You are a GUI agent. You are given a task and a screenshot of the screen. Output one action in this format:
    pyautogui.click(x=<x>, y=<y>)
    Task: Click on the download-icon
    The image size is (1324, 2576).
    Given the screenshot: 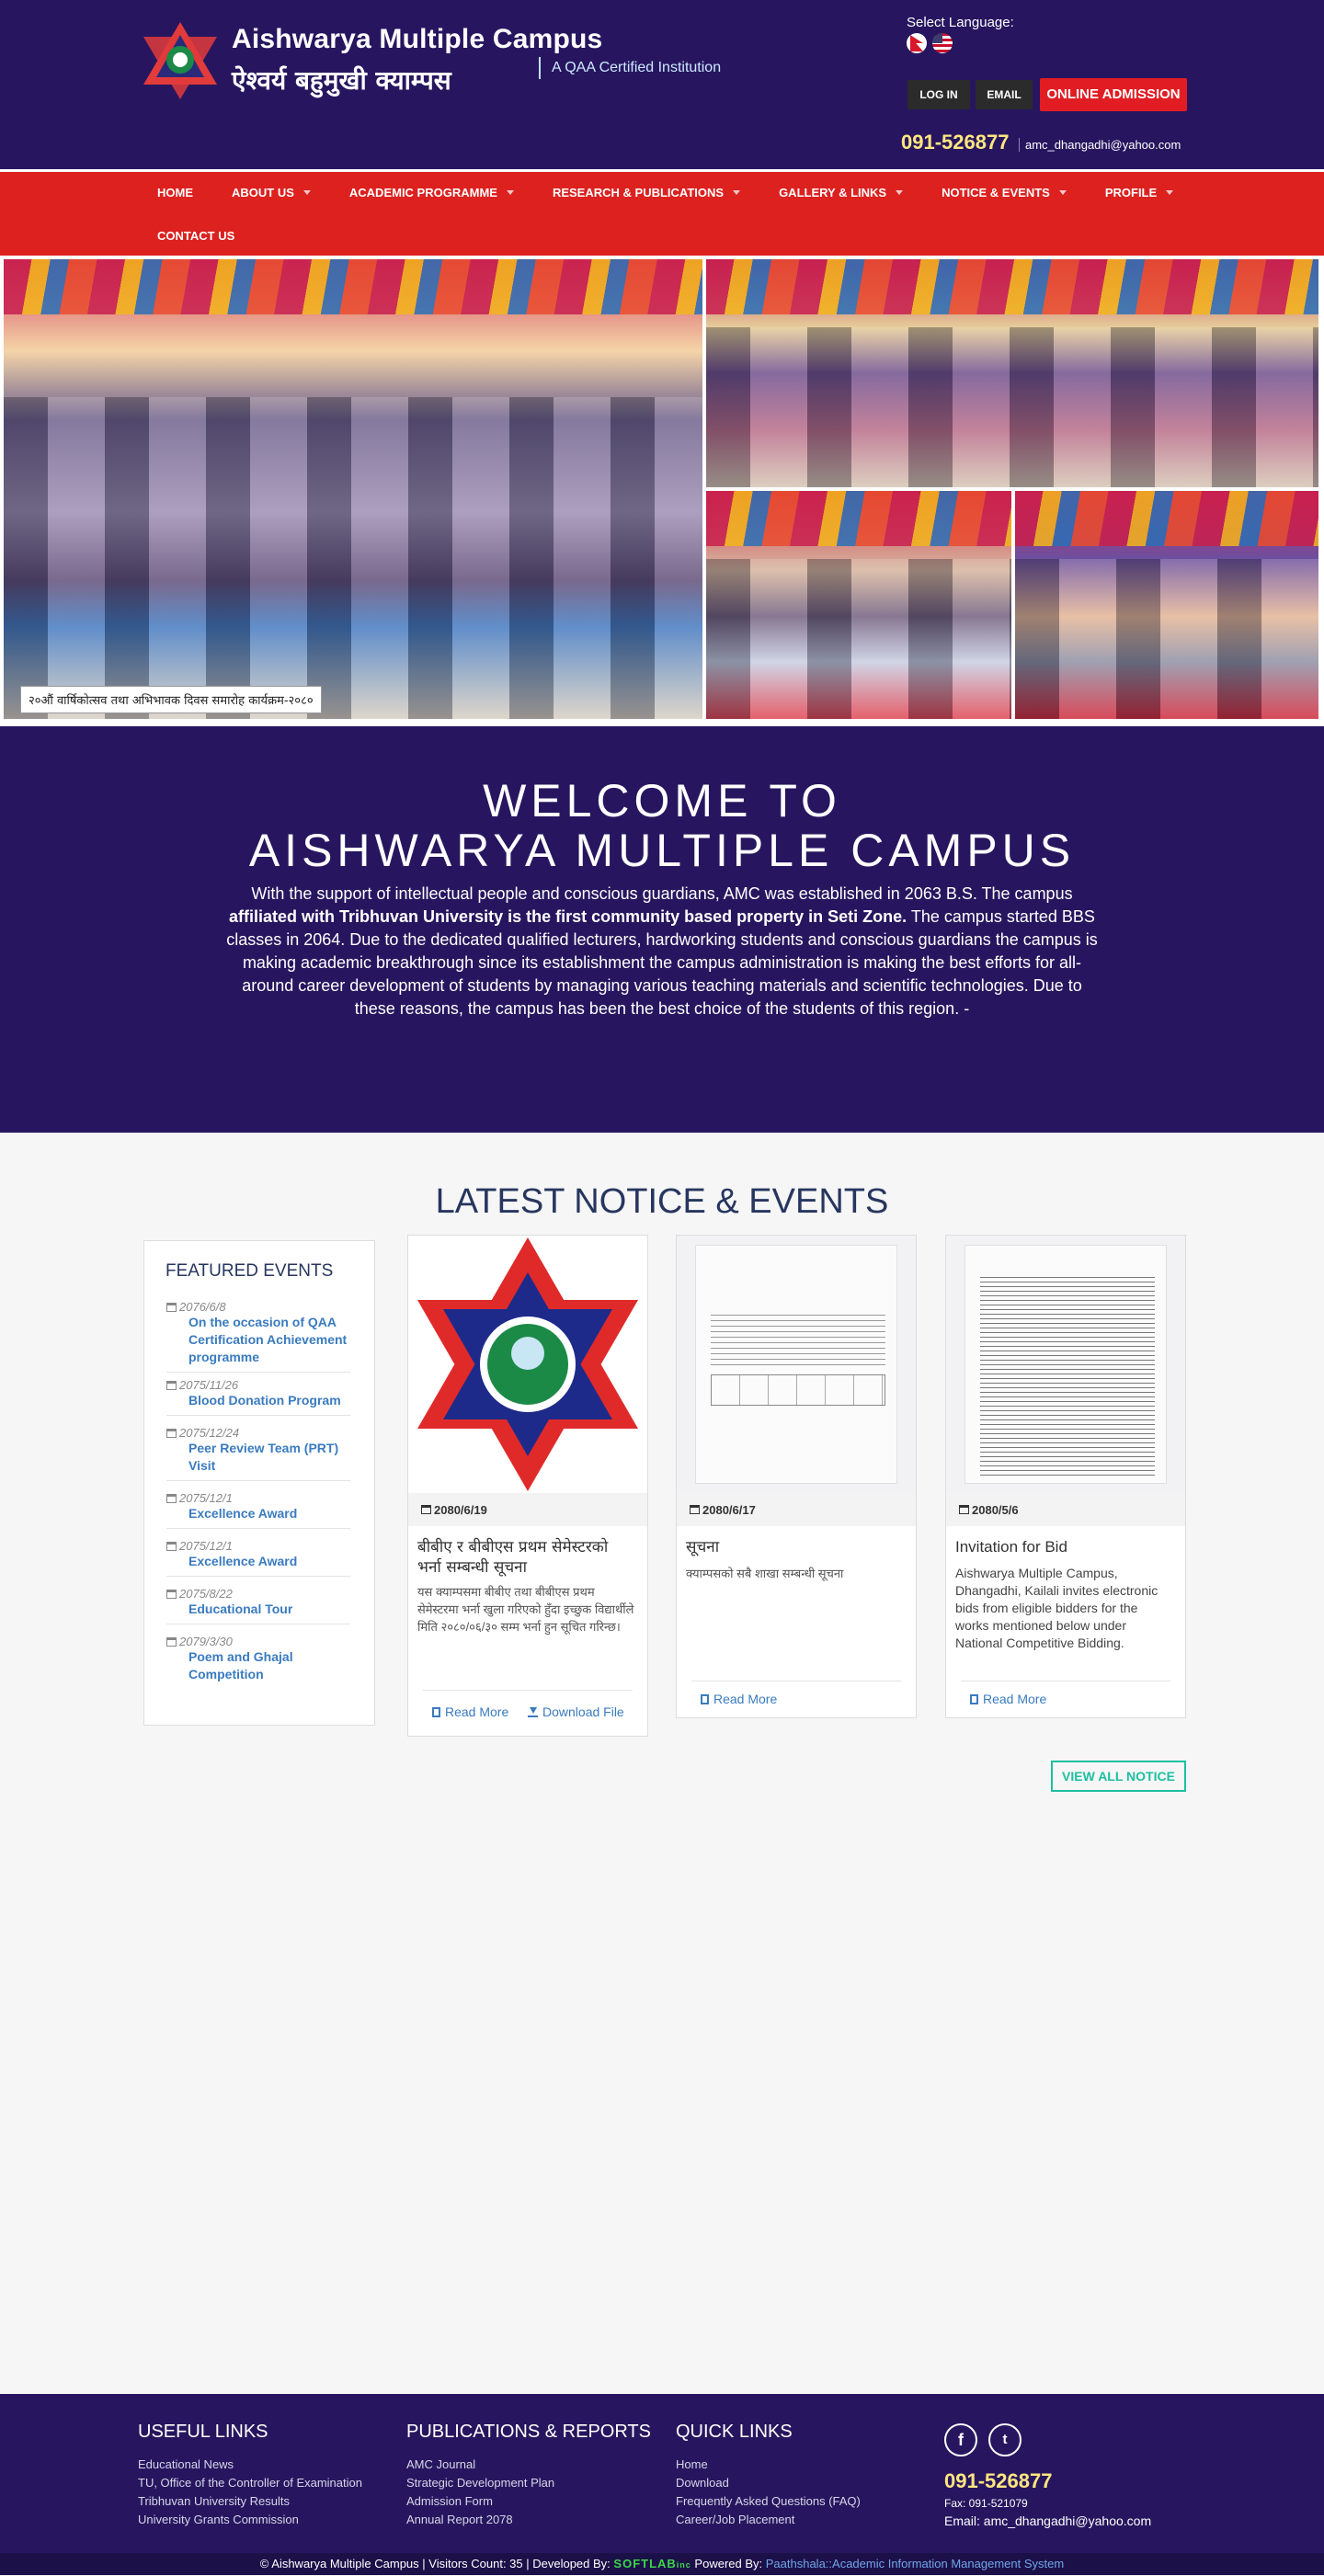 What is the action you would take?
    pyautogui.click(x=533, y=1711)
    